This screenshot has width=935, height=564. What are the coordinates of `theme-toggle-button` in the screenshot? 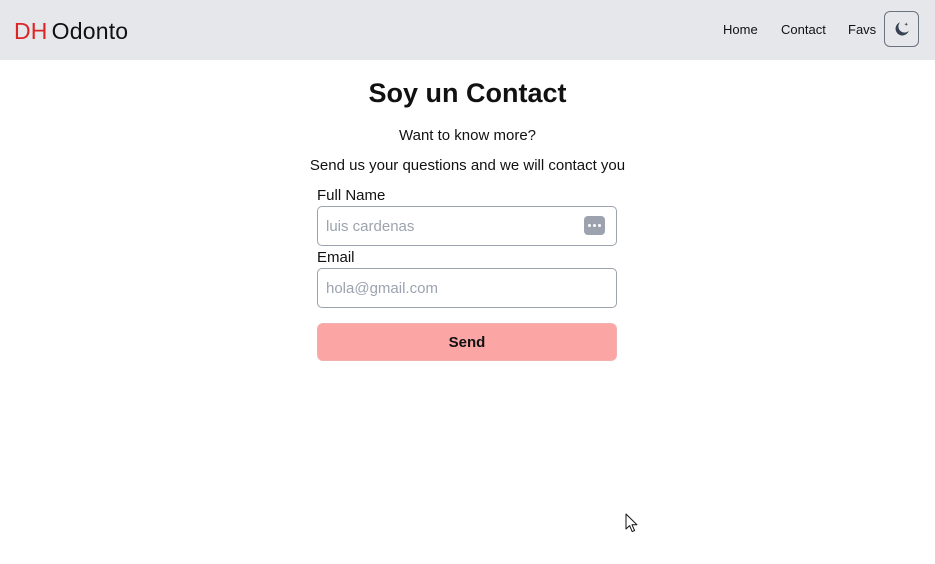 It's located at (901, 29).